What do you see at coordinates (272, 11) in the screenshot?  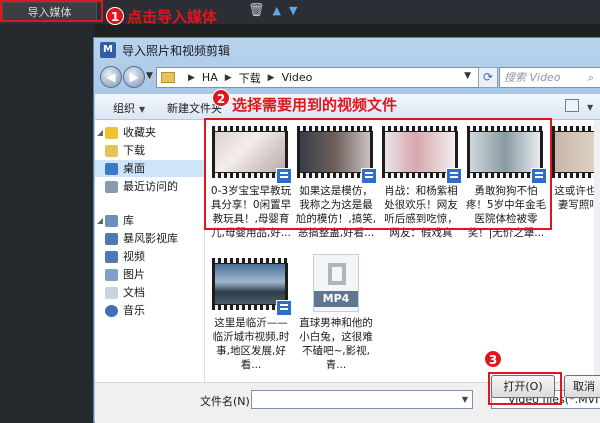 I see `host-toolbar-icons: 🗑 ▲ ▼` at bounding box center [272, 11].